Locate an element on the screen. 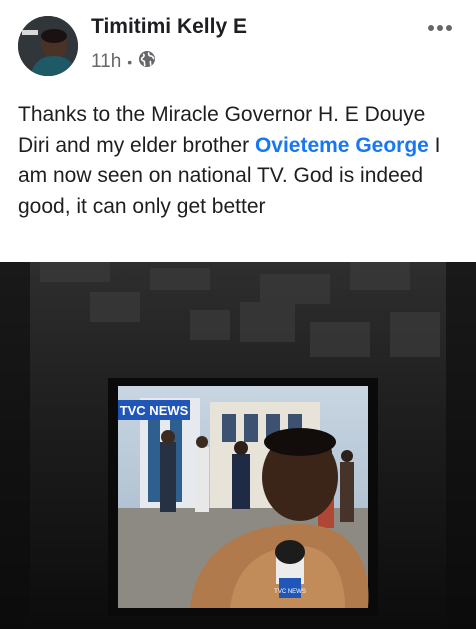 This screenshot has width=476, height=629. avatar is located at coordinates (48, 46).